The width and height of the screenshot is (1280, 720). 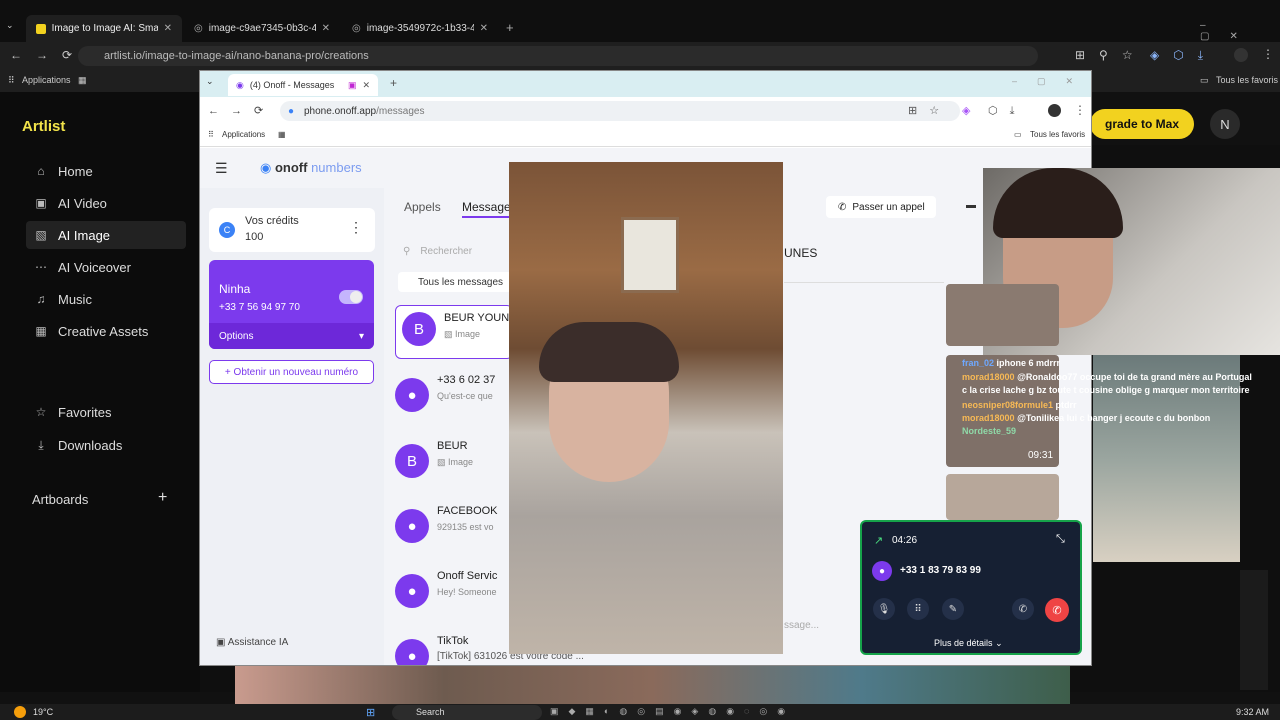 What do you see at coordinates (262, 28) in the screenshot?
I see `outer-tab-2: ◎ image-c9ae7345-0b3c-4ab4-a ✕` at bounding box center [262, 28].